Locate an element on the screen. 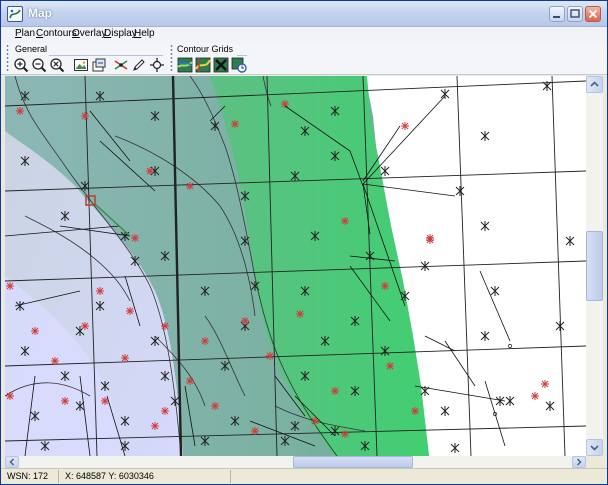  scroll-right-button is located at coordinates (579, 462).